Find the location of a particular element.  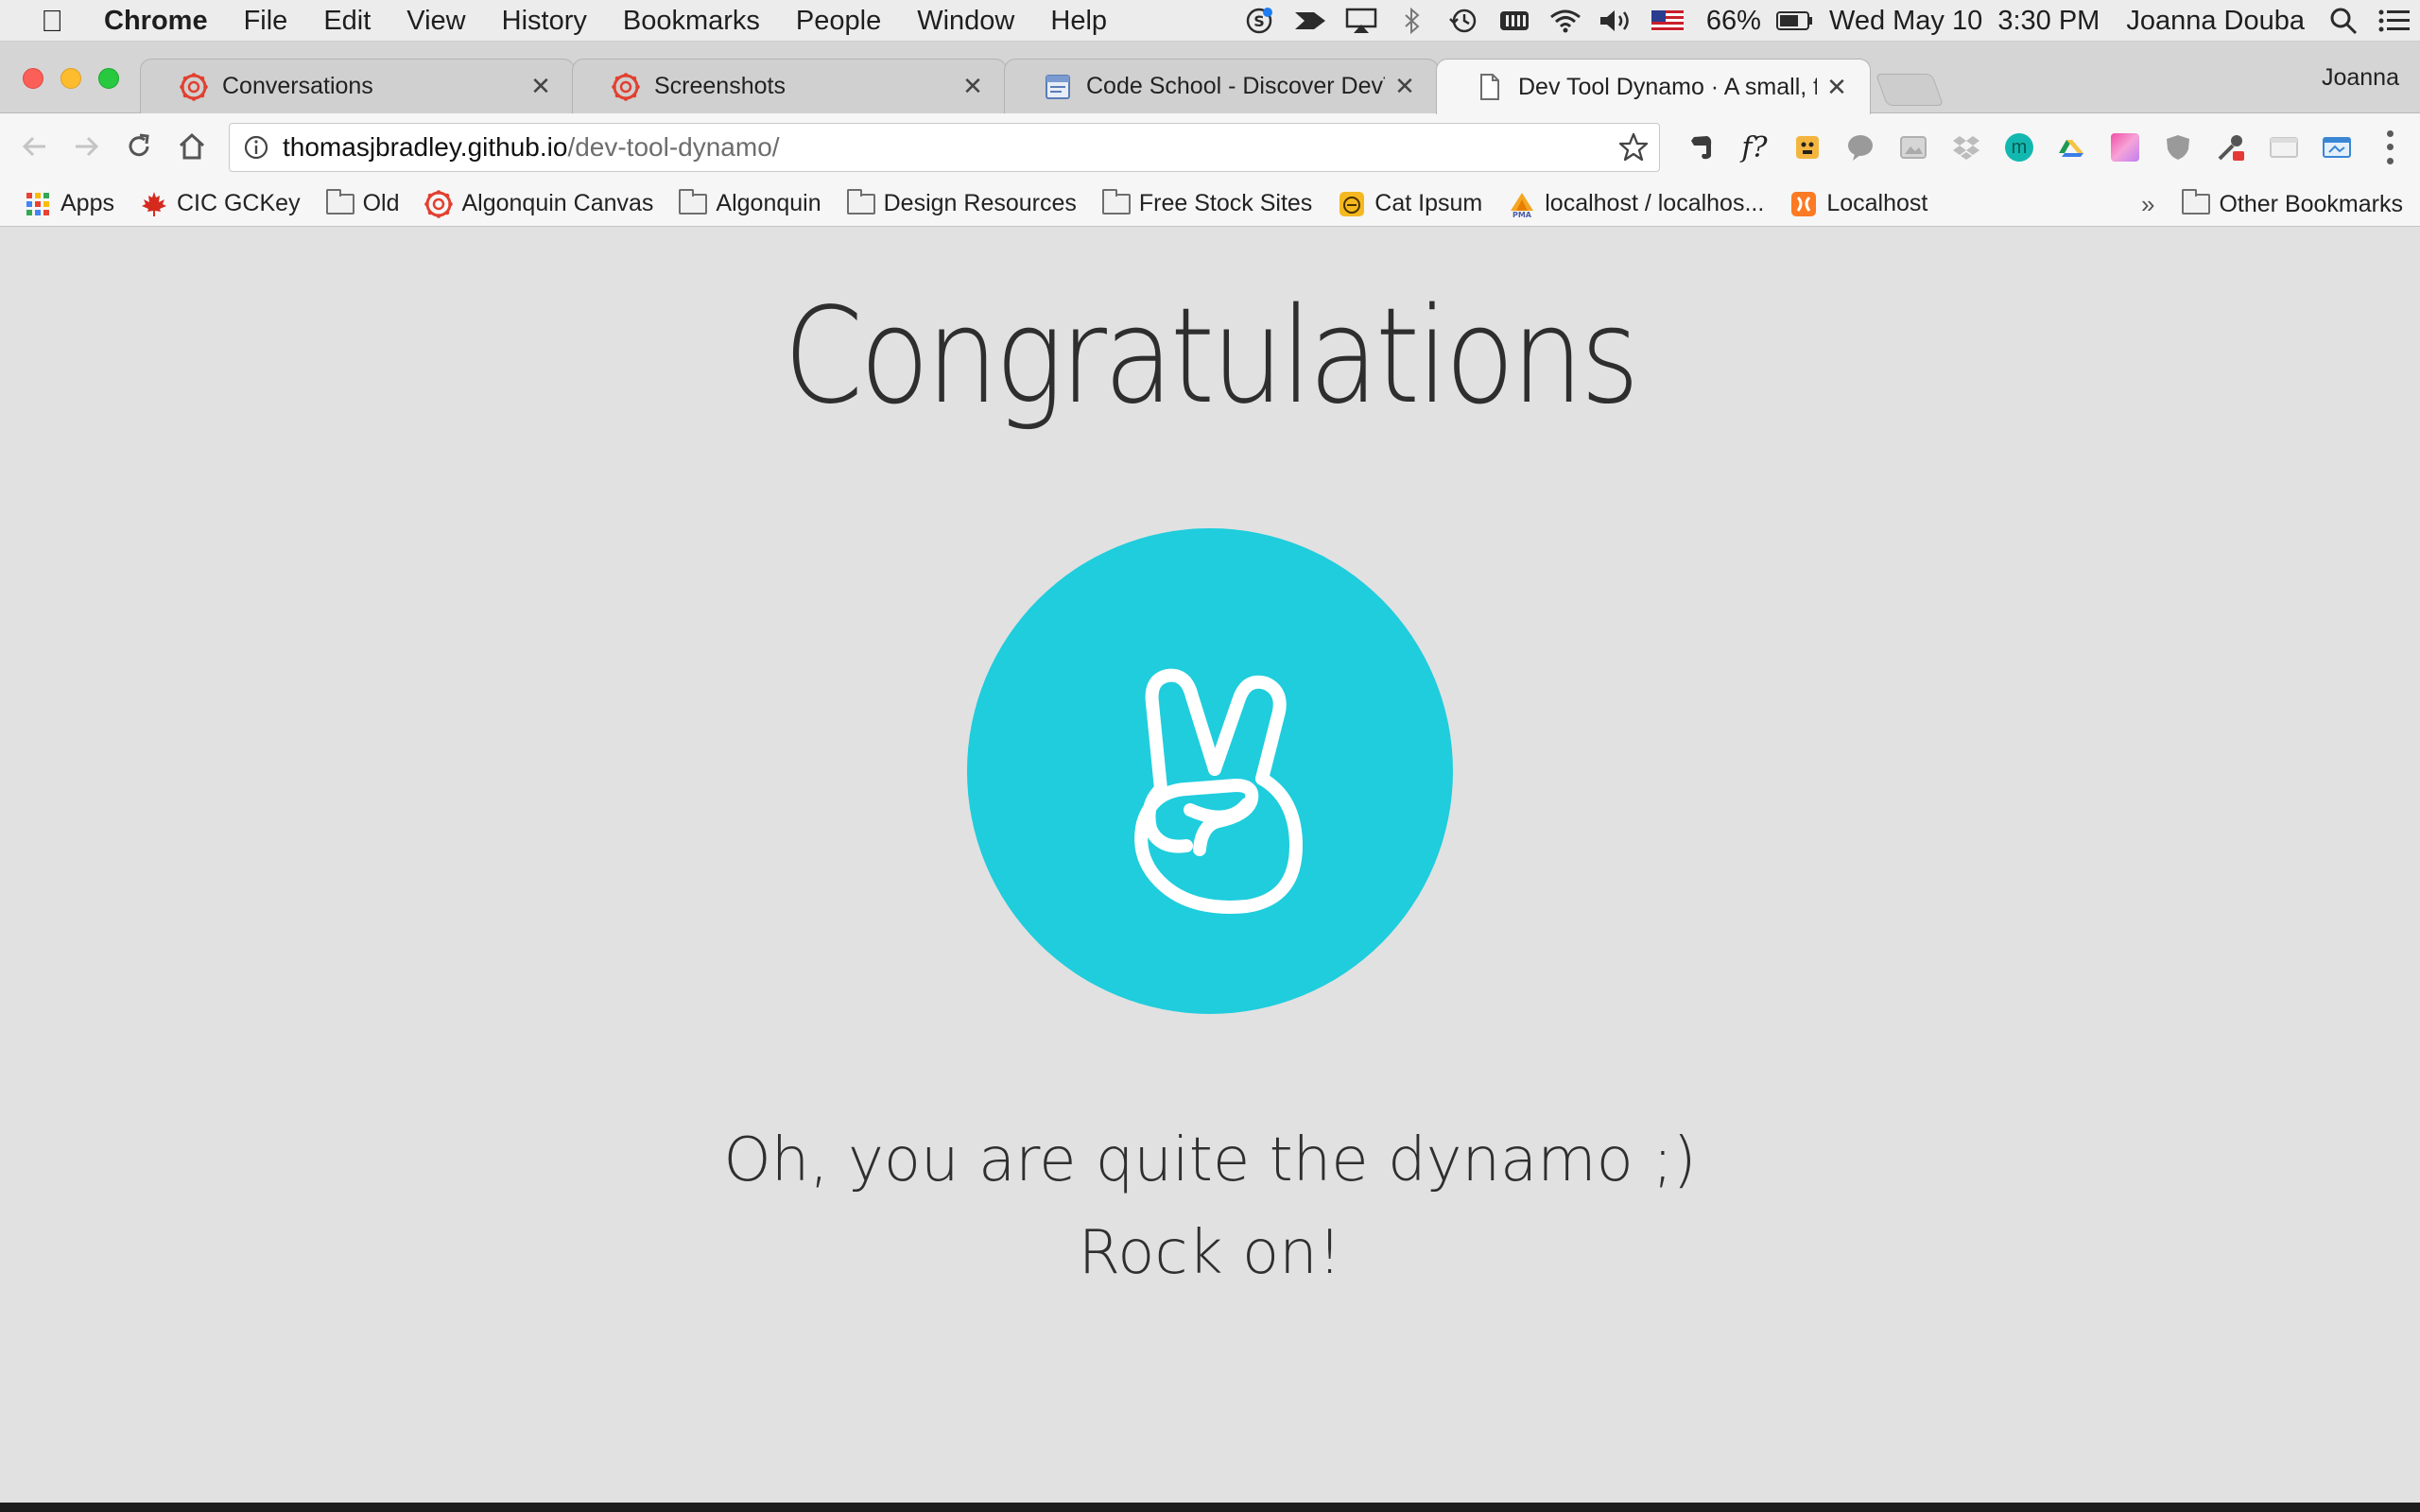

google-drive-extension-icon is located at coordinates (2072, 147).